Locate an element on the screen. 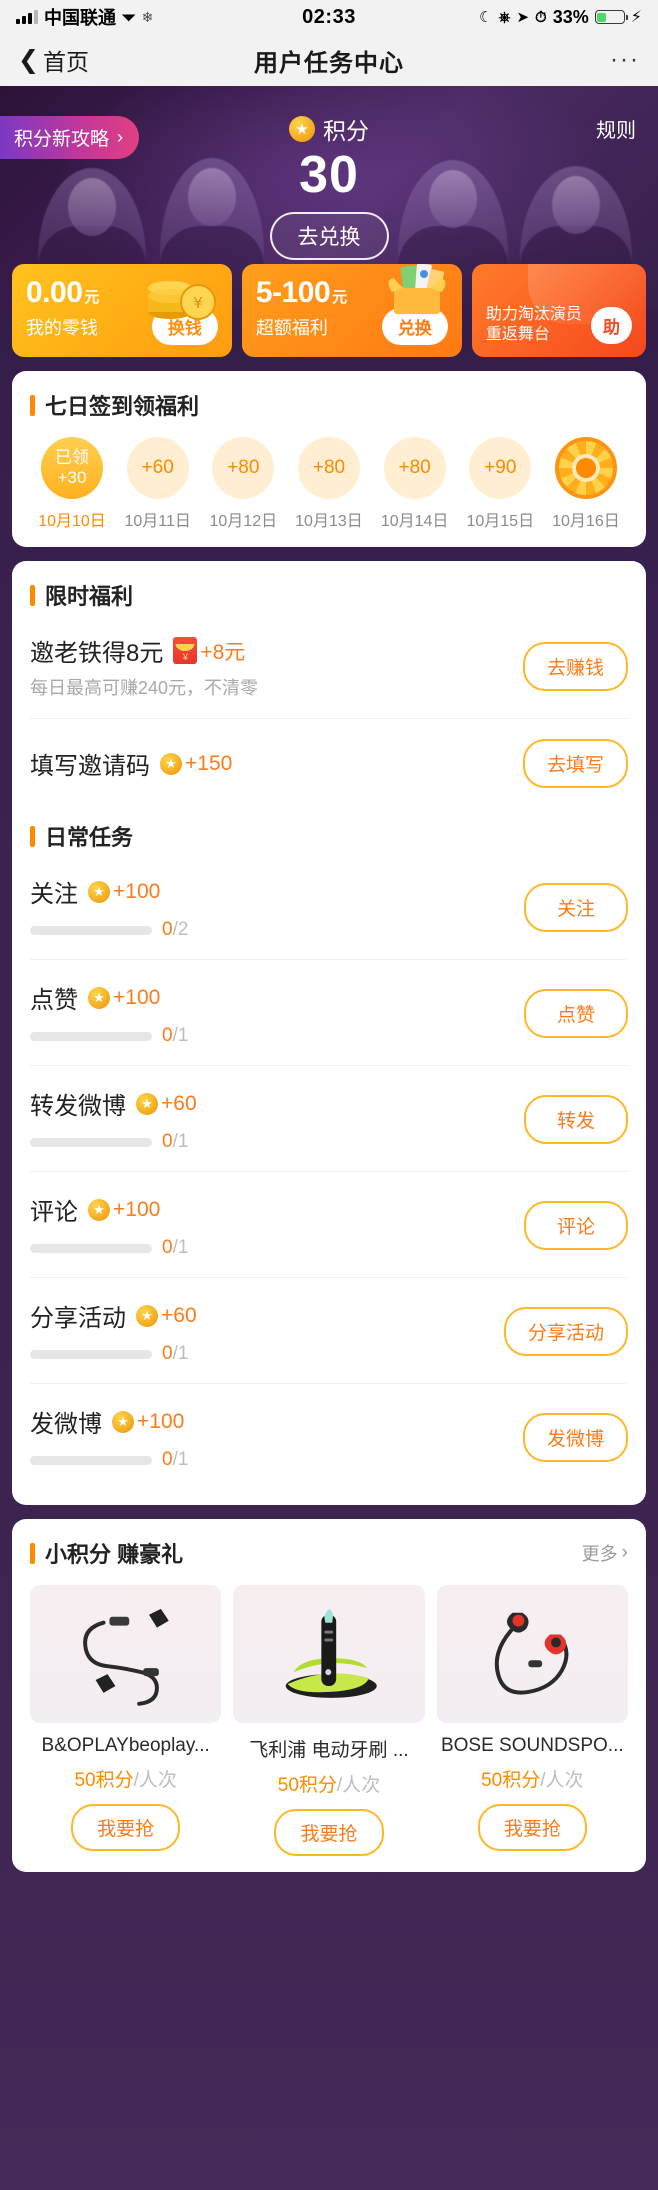 The width and height of the screenshot is (658, 2190). task-info: 邀老铁得8元 +8元 每日最高可赚240元，不清零 is located at coordinates (270, 666).